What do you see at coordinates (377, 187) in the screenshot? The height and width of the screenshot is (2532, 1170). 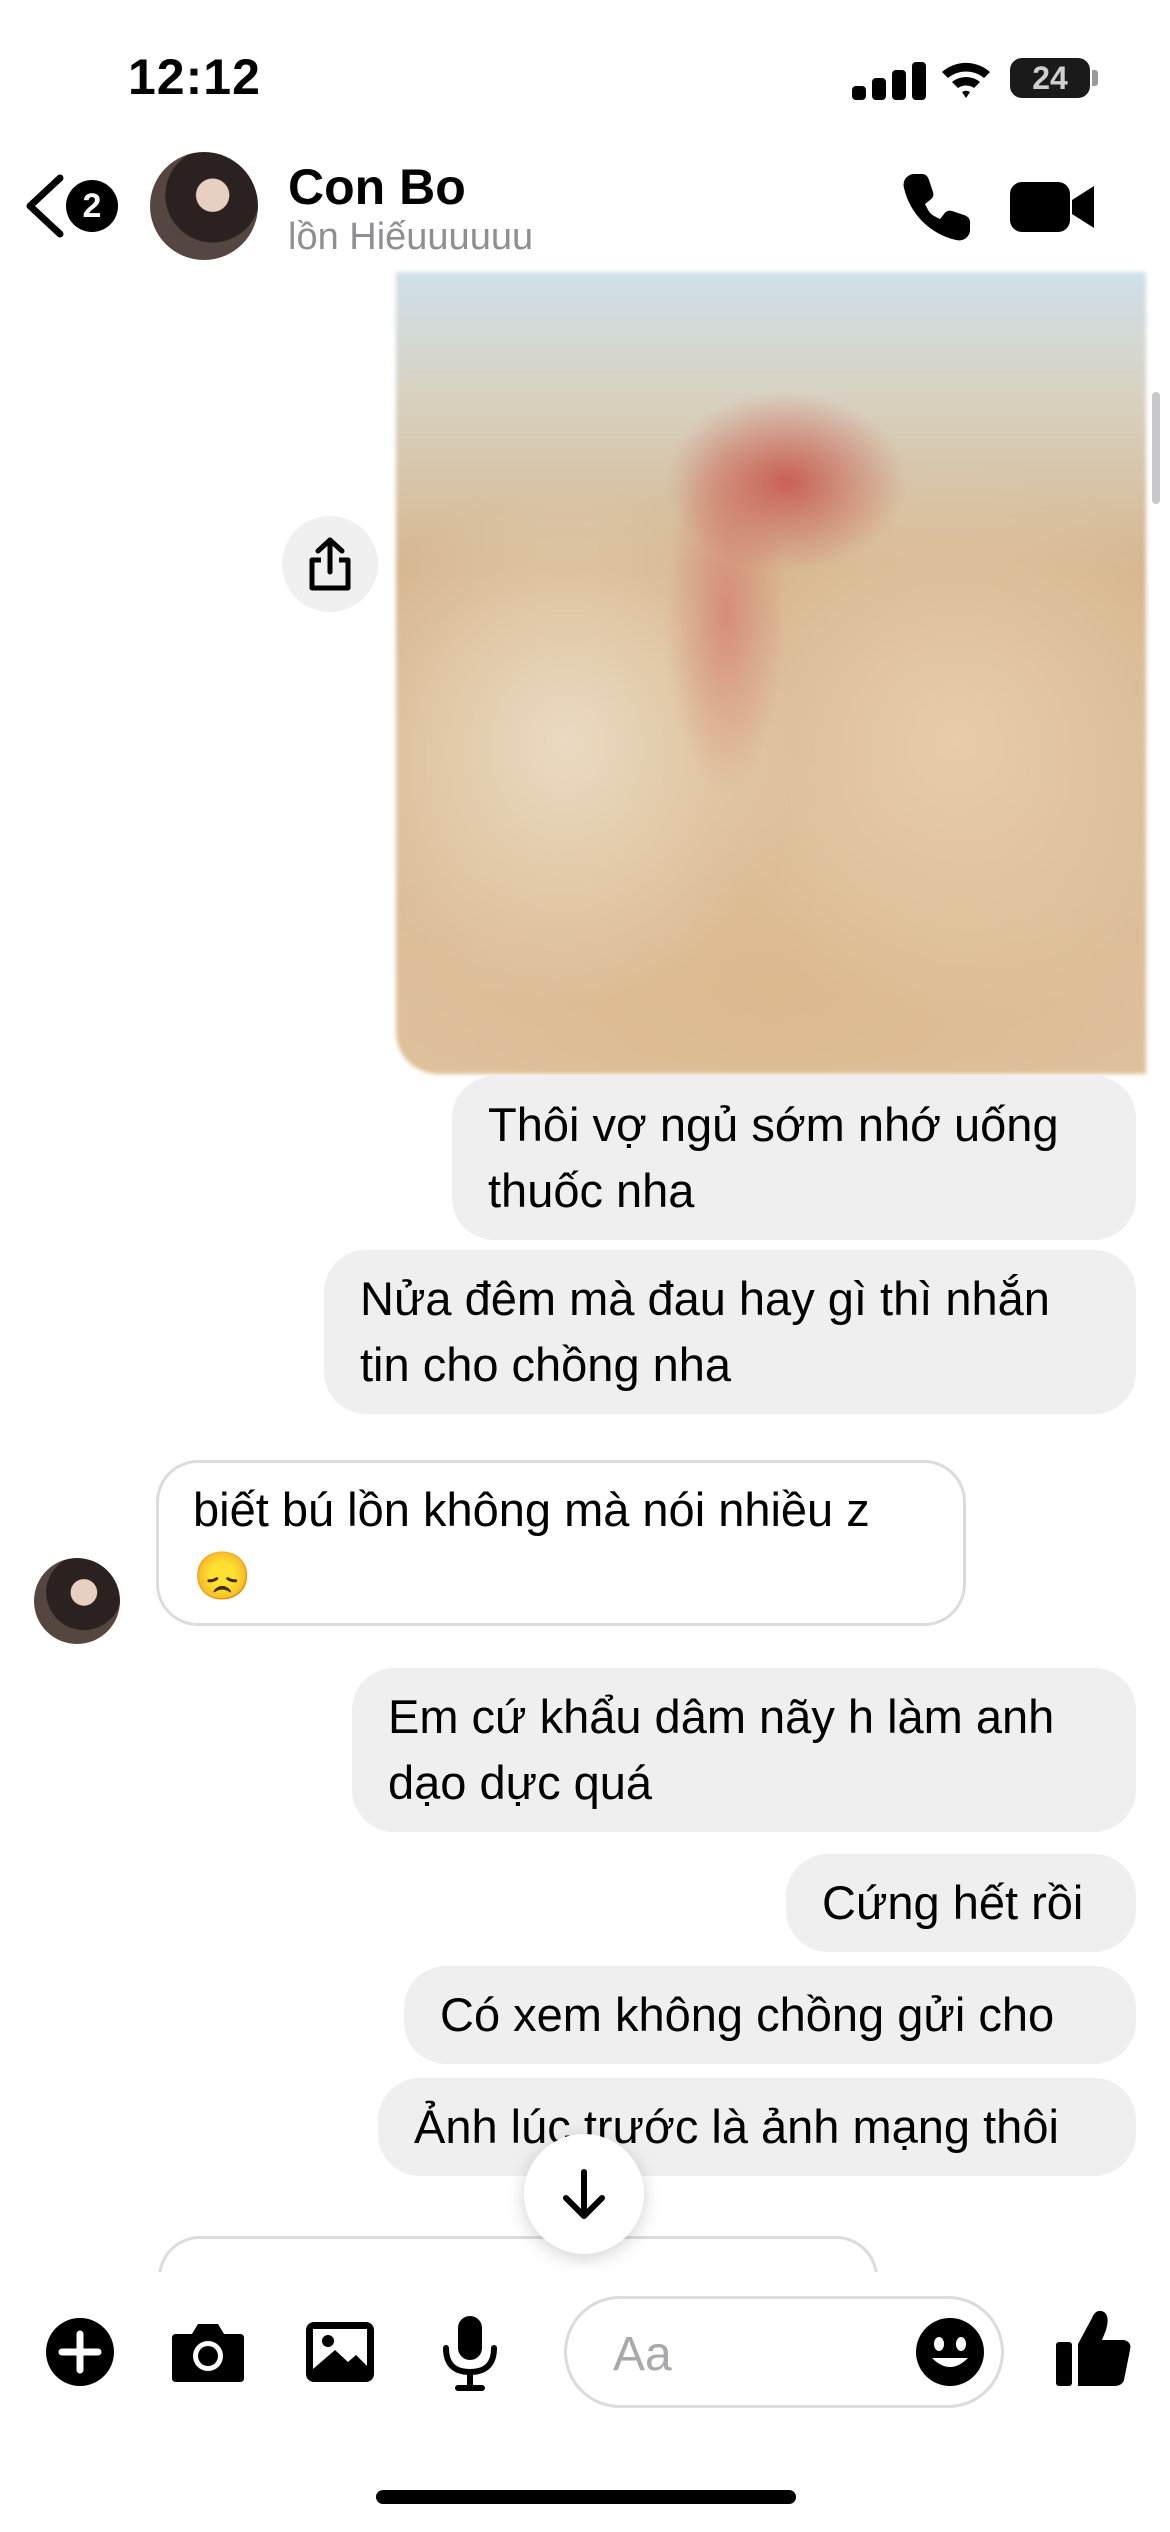 I see `contact-name: Con Bo` at bounding box center [377, 187].